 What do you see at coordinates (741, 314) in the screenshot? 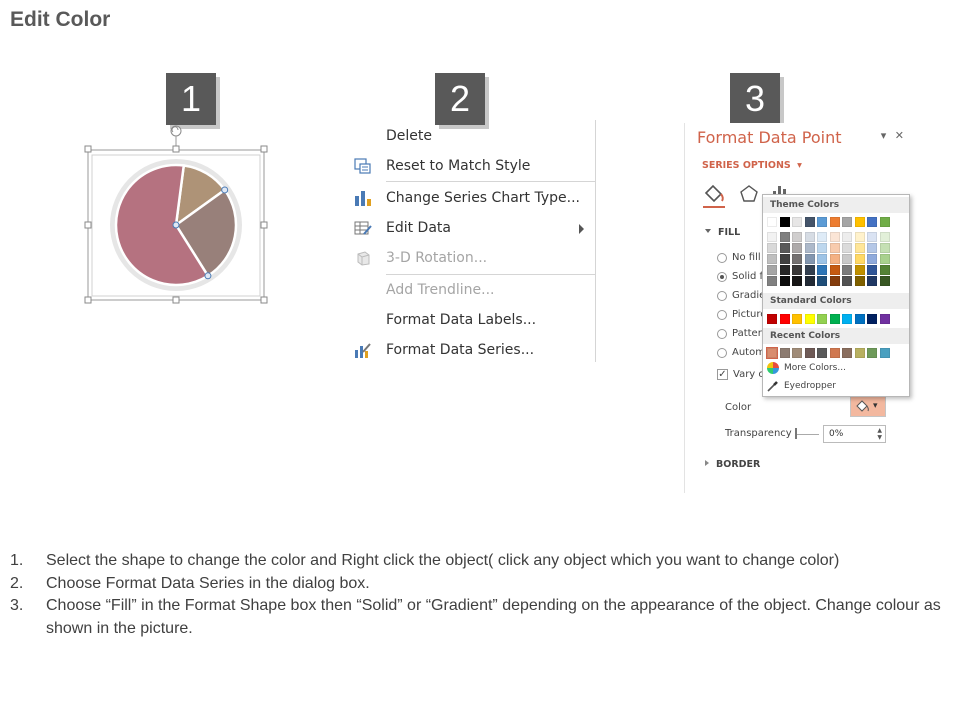
I see `radio-picture-fill: Picture` at bounding box center [741, 314].